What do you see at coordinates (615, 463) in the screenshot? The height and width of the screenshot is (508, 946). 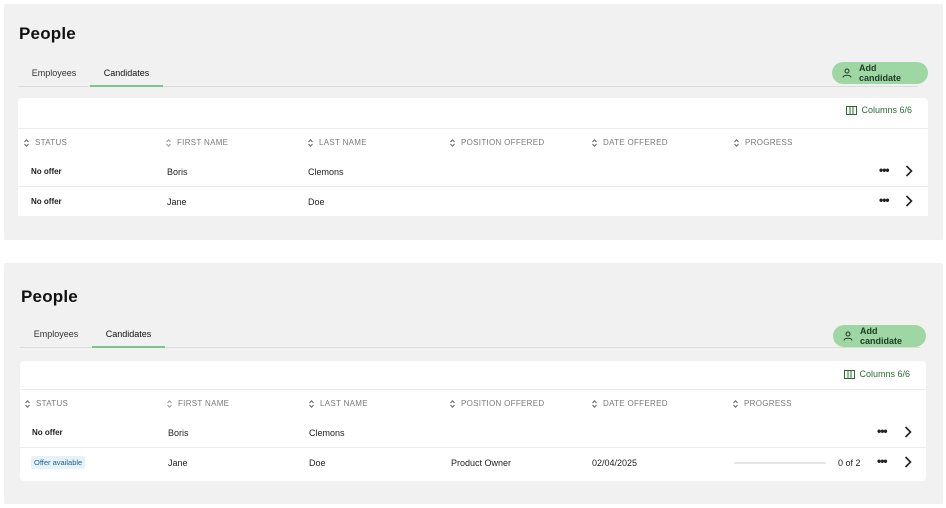 I see `row-date-offered: 02/04/2025` at bounding box center [615, 463].